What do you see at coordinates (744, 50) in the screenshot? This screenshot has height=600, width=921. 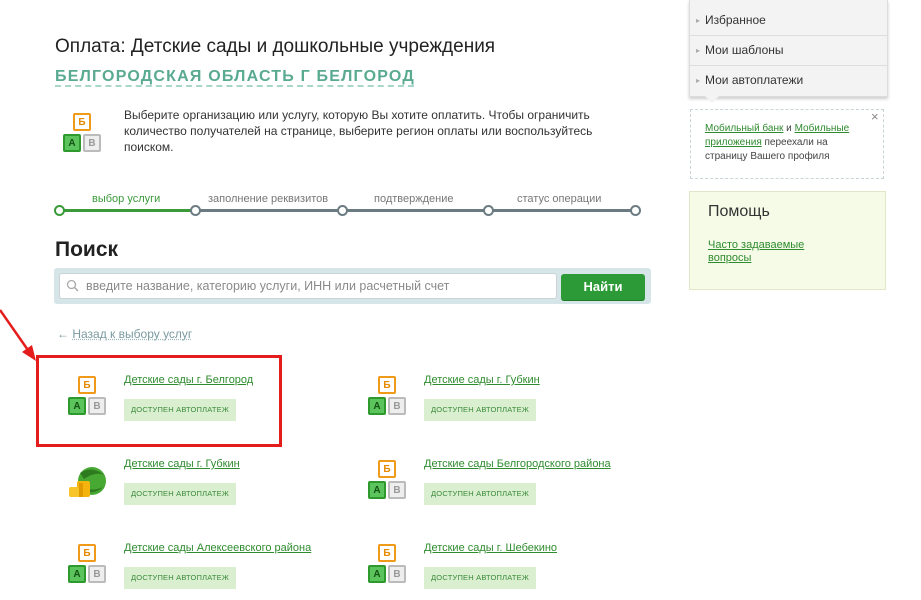 I see `menu-item-label: Мои шаблоны` at bounding box center [744, 50].